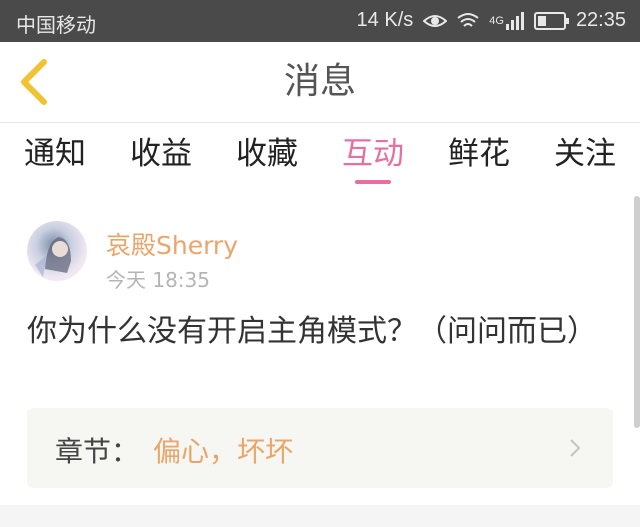 The image size is (640, 527). What do you see at coordinates (585, 155) in the screenshot?
I see `tab-following: 关注` at bounding box center [585, 155].